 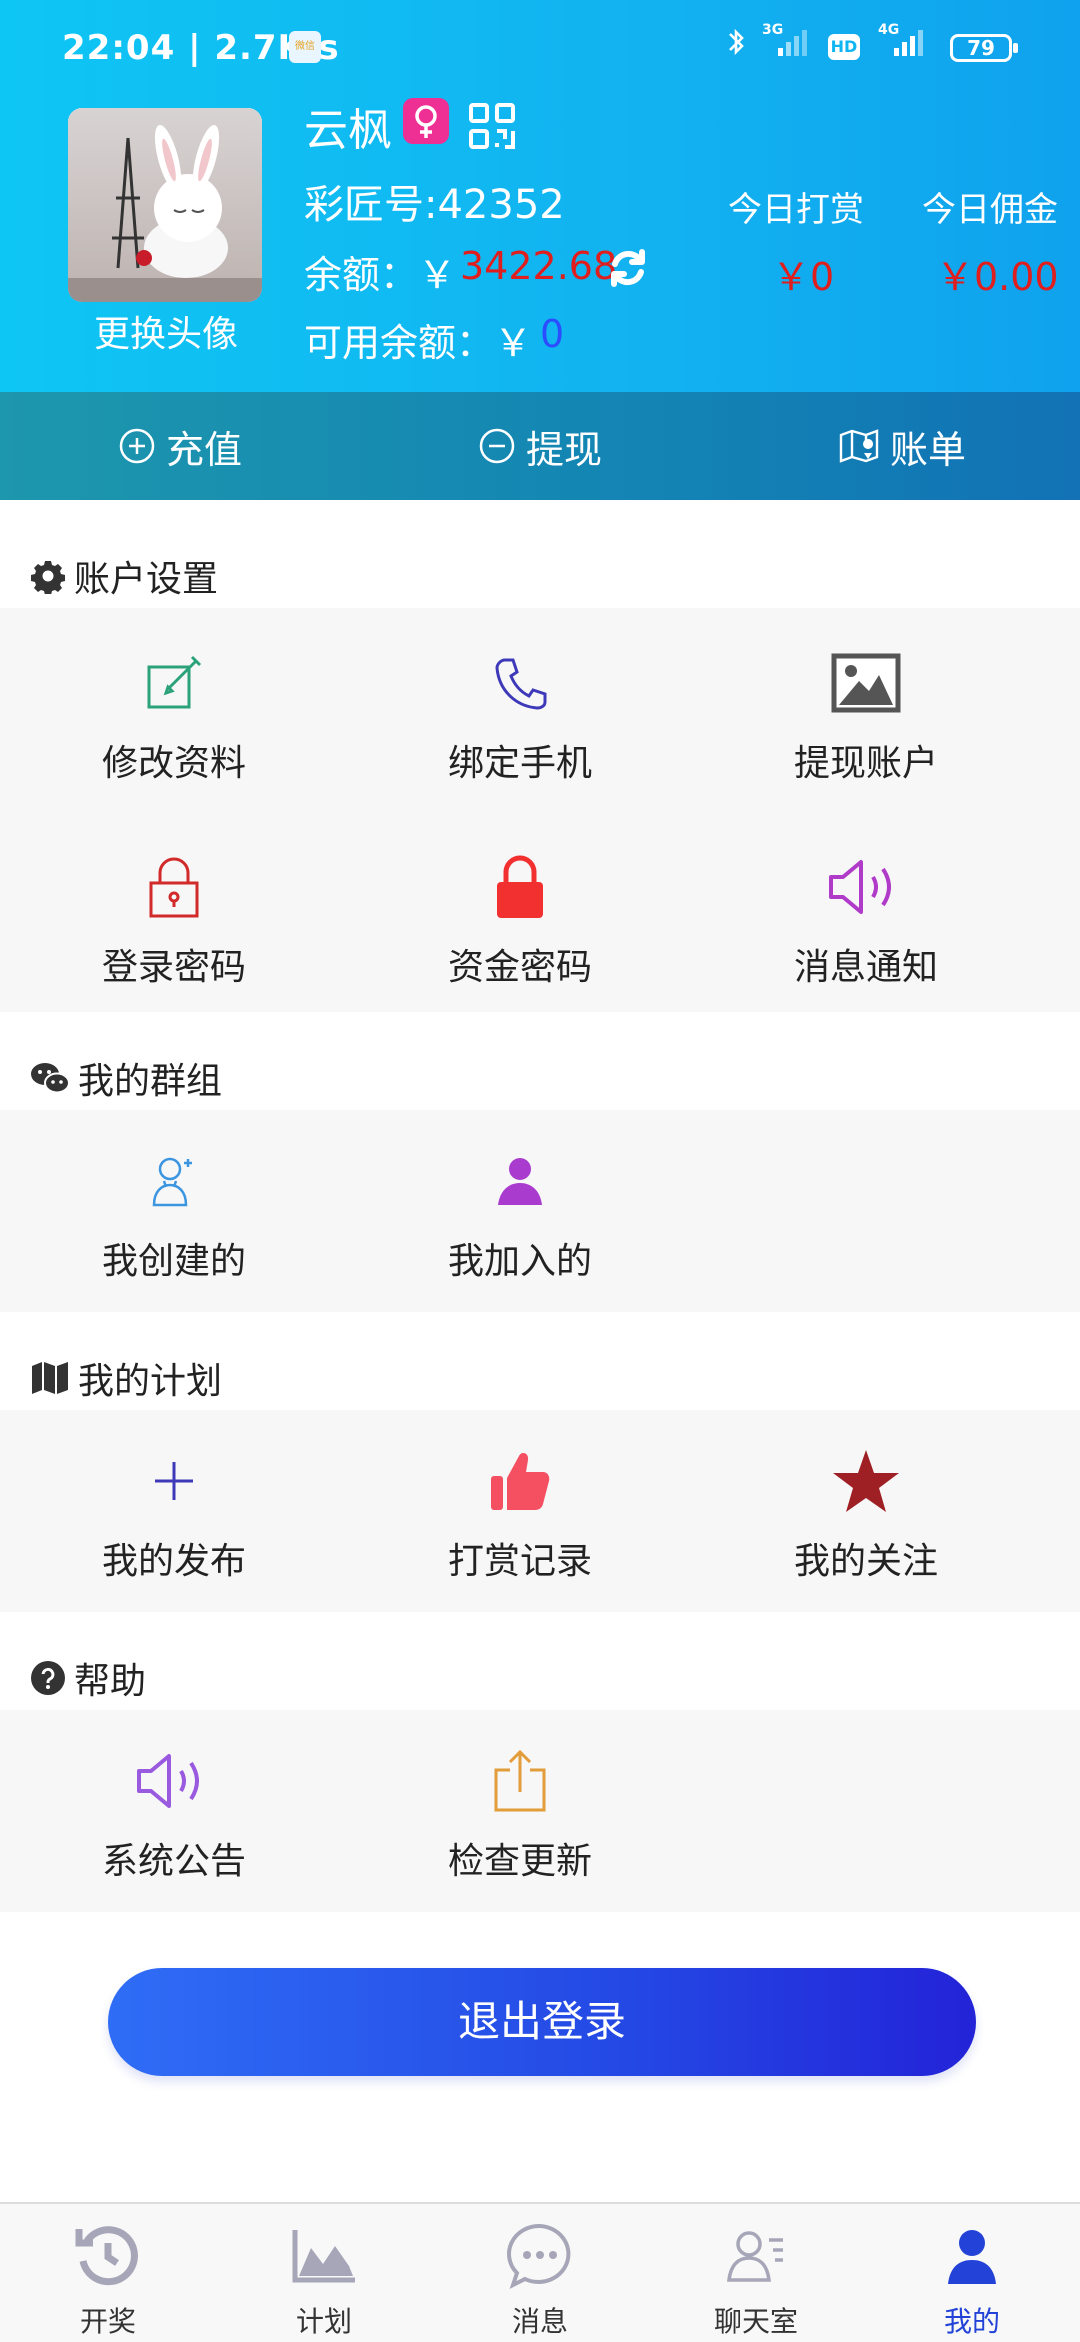 I want to click on wechat-icon, so click(x=50, y=1078).